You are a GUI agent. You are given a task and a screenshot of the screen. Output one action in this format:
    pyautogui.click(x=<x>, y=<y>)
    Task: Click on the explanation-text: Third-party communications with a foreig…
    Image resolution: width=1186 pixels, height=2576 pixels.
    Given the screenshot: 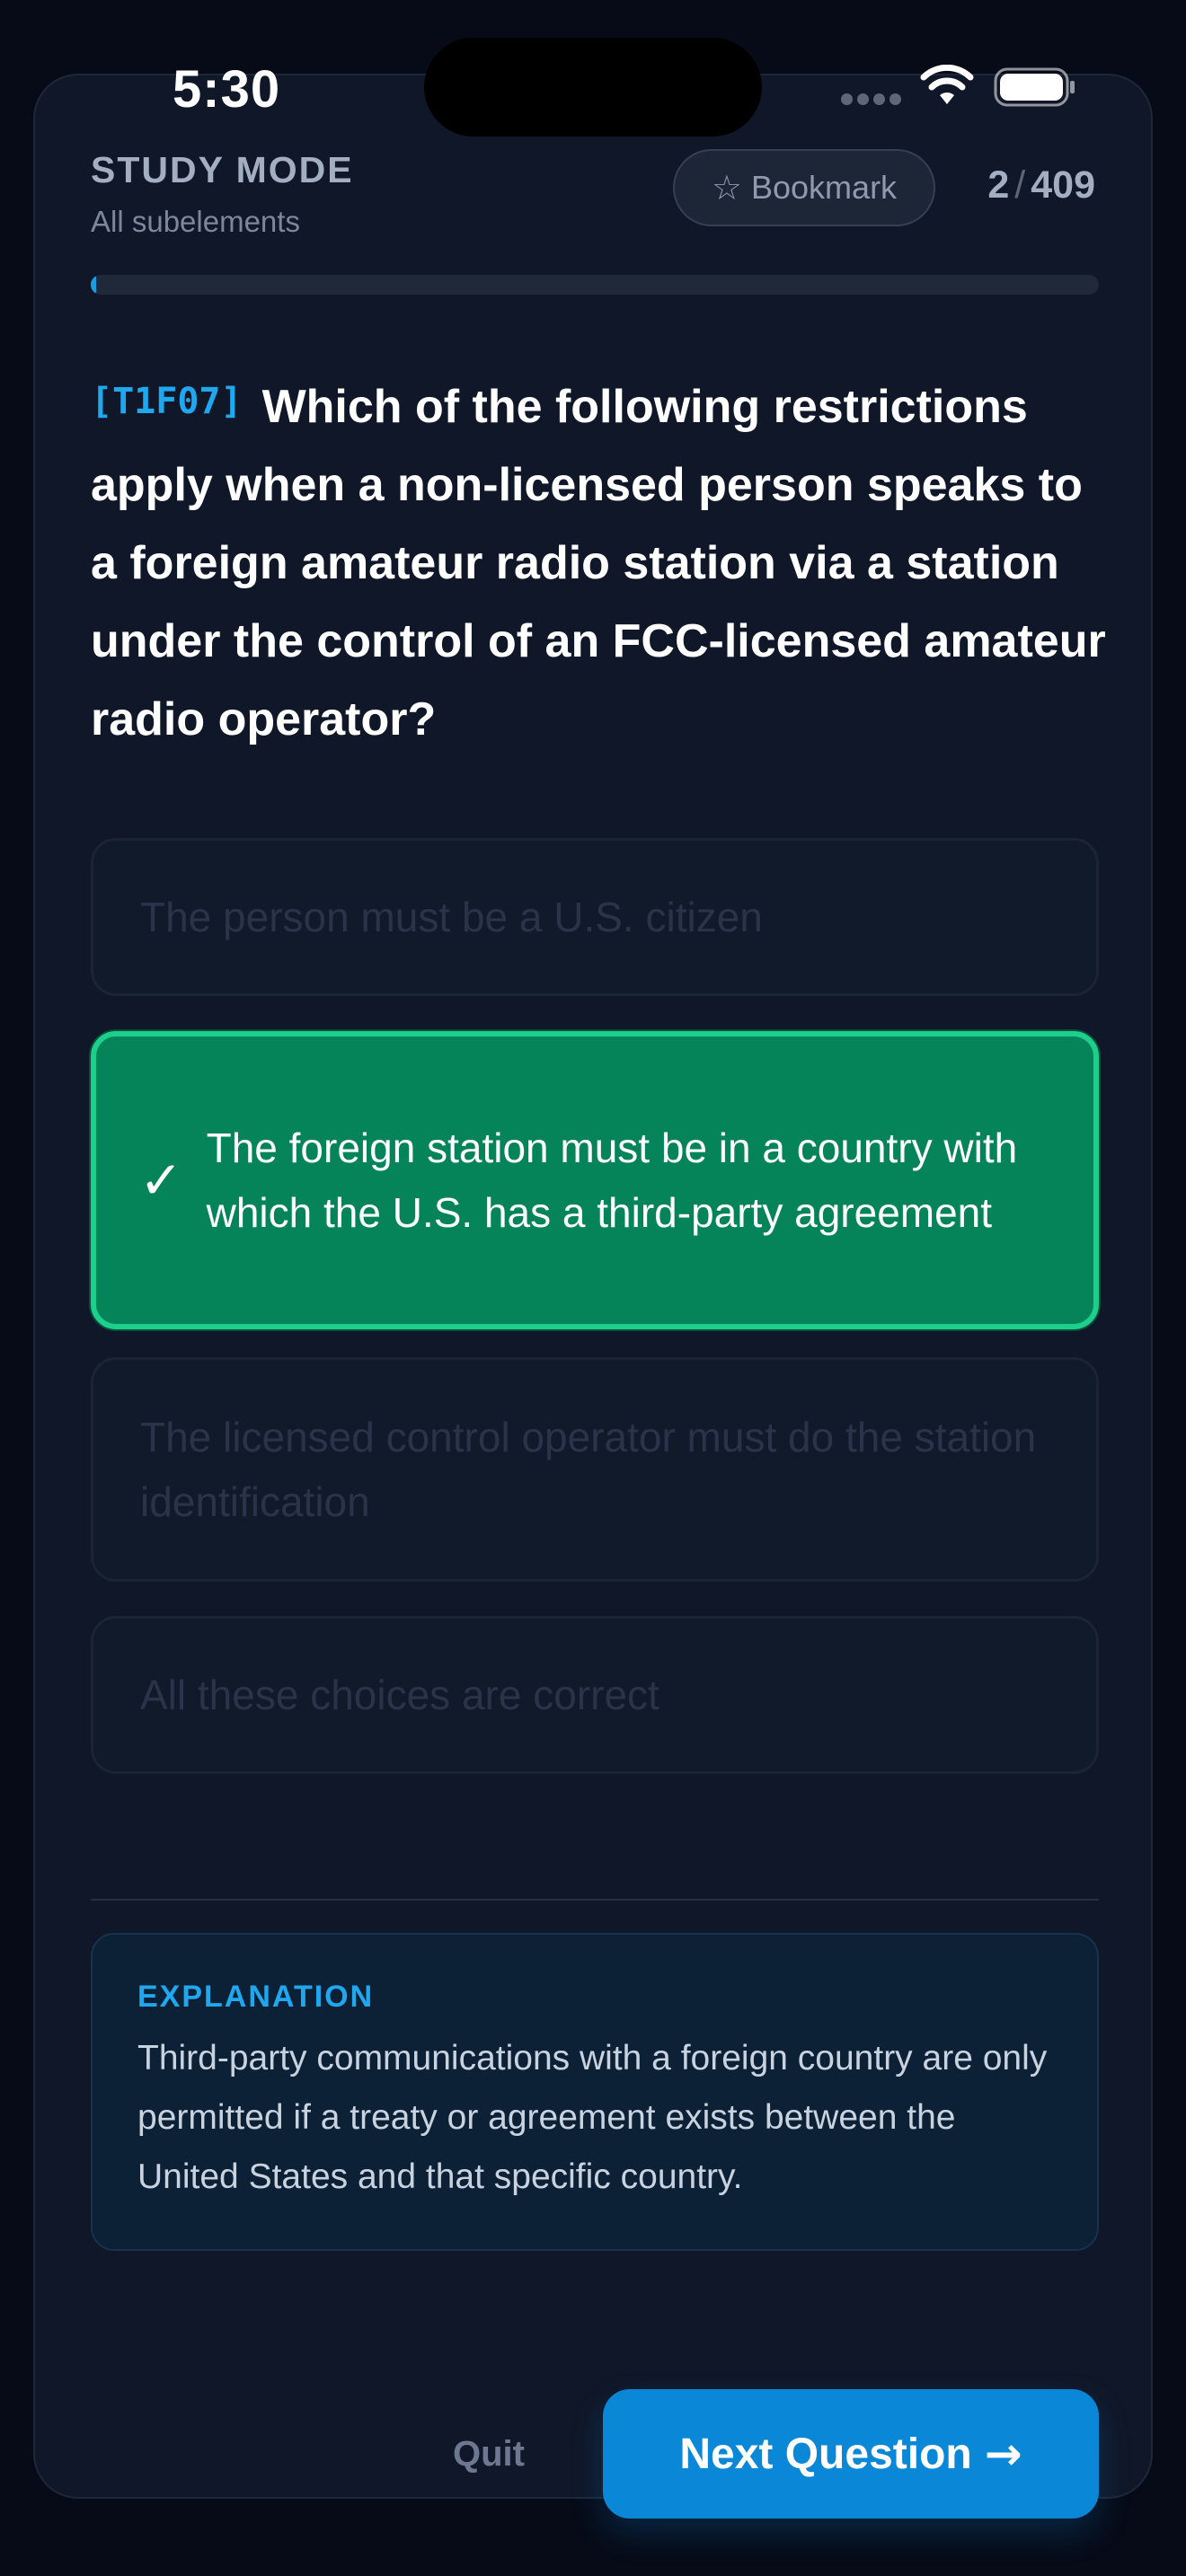 What is the action you would take?
    pyautogui.click(x=592, y=2117)
    